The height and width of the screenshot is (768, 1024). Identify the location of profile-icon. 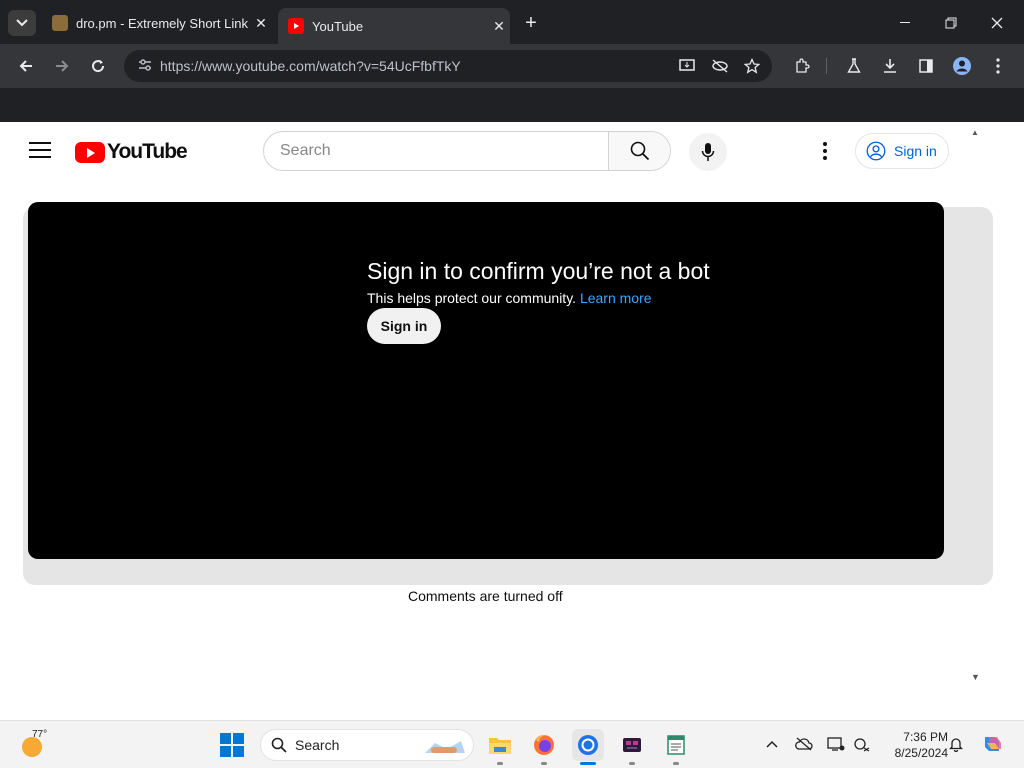
(962, 66).